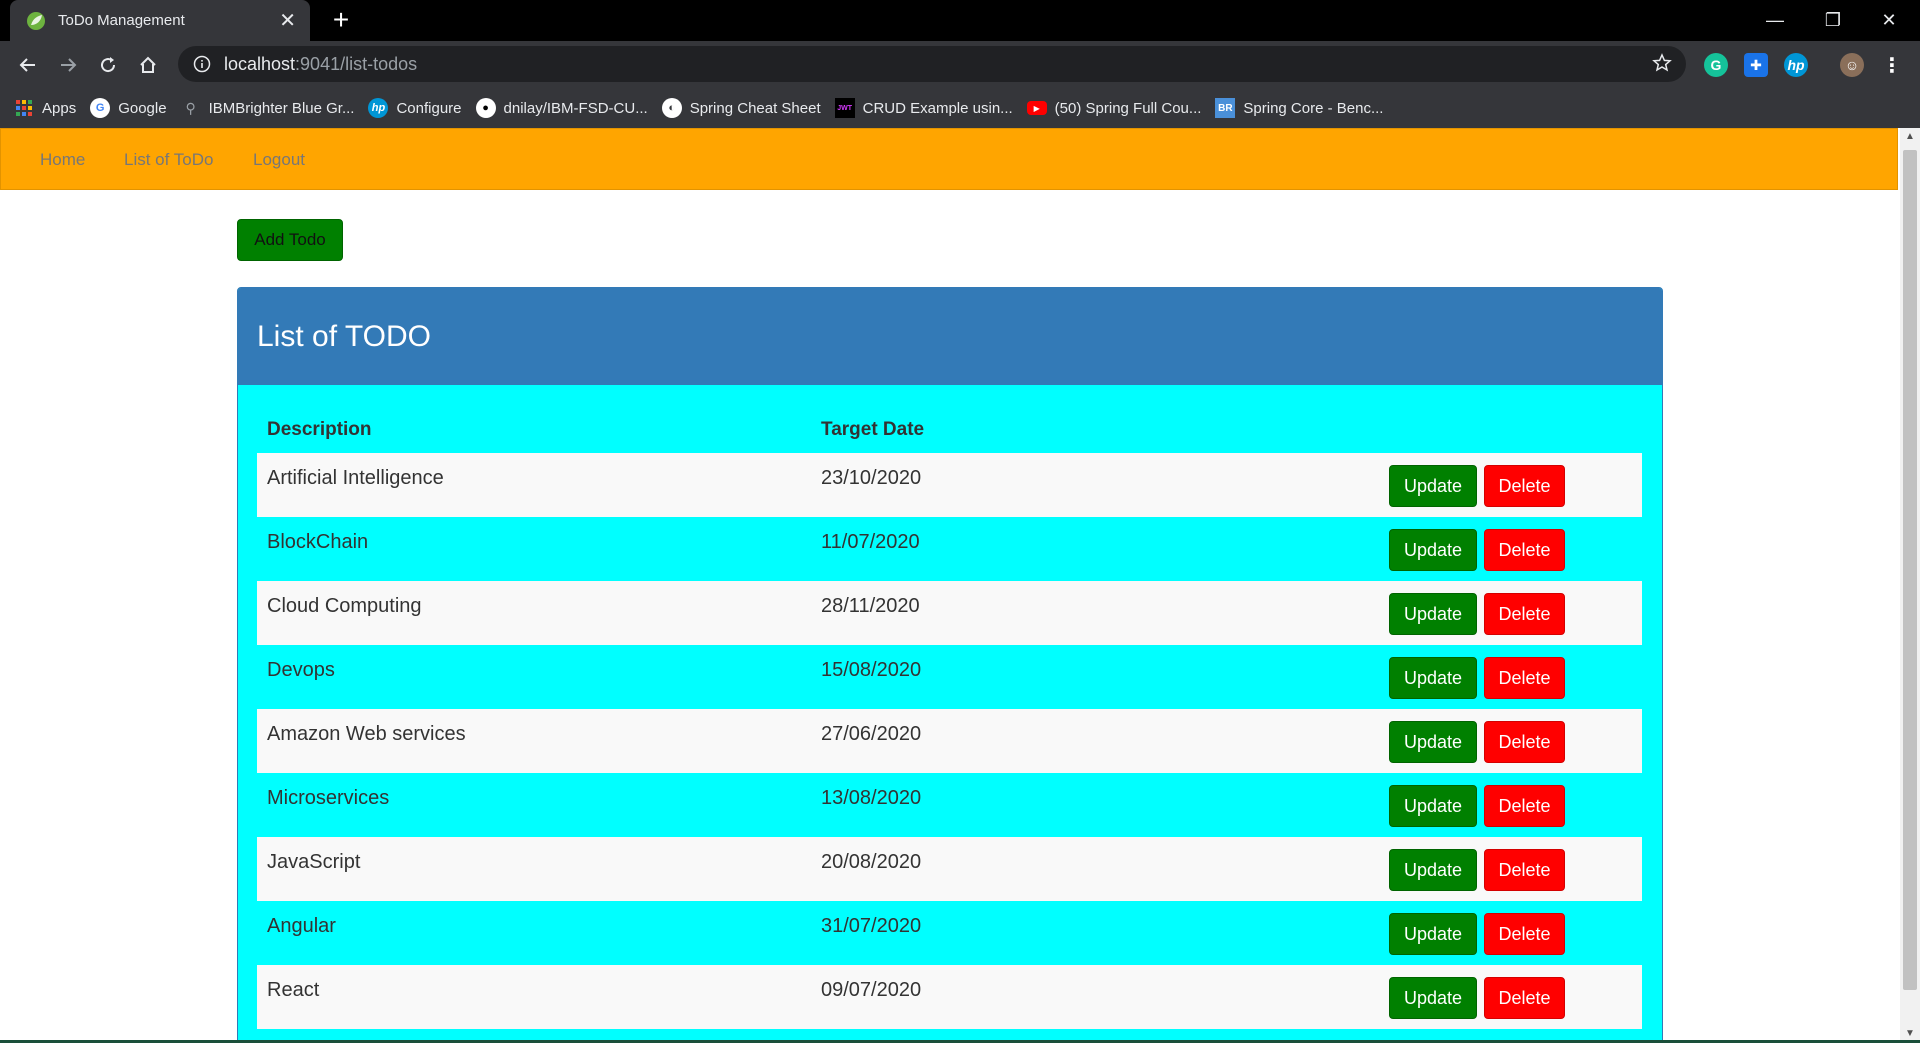 This screenshot has height=1043, width=1920. What do you see at coordinates (293, 990) in the screenshot?
I see `todo-description: React` at bounding box center [293, 990].